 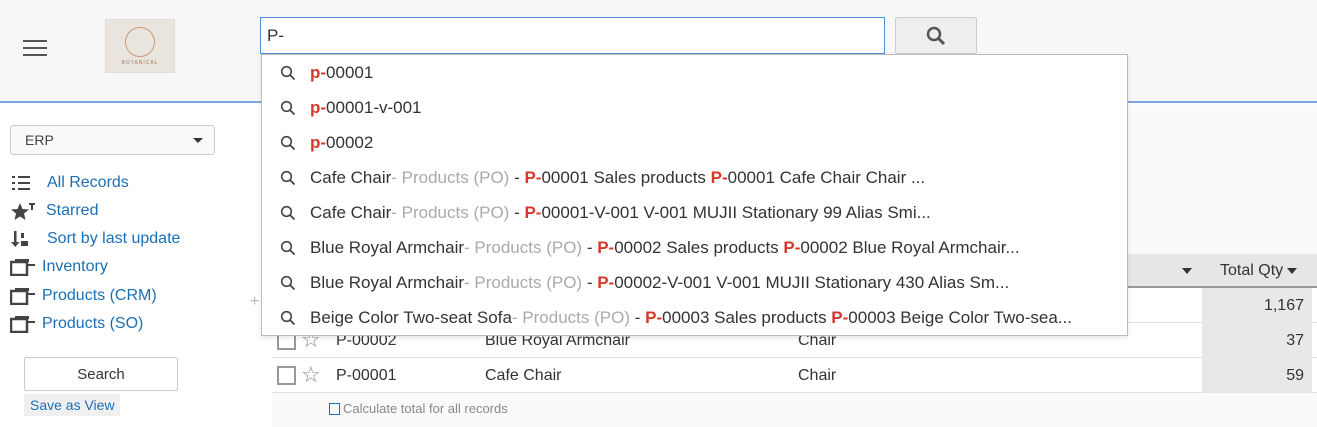 What do you see at coordinates (112, 140) in the screenshot?
I see `app-select: ERP` at bounding box center [112, 140].